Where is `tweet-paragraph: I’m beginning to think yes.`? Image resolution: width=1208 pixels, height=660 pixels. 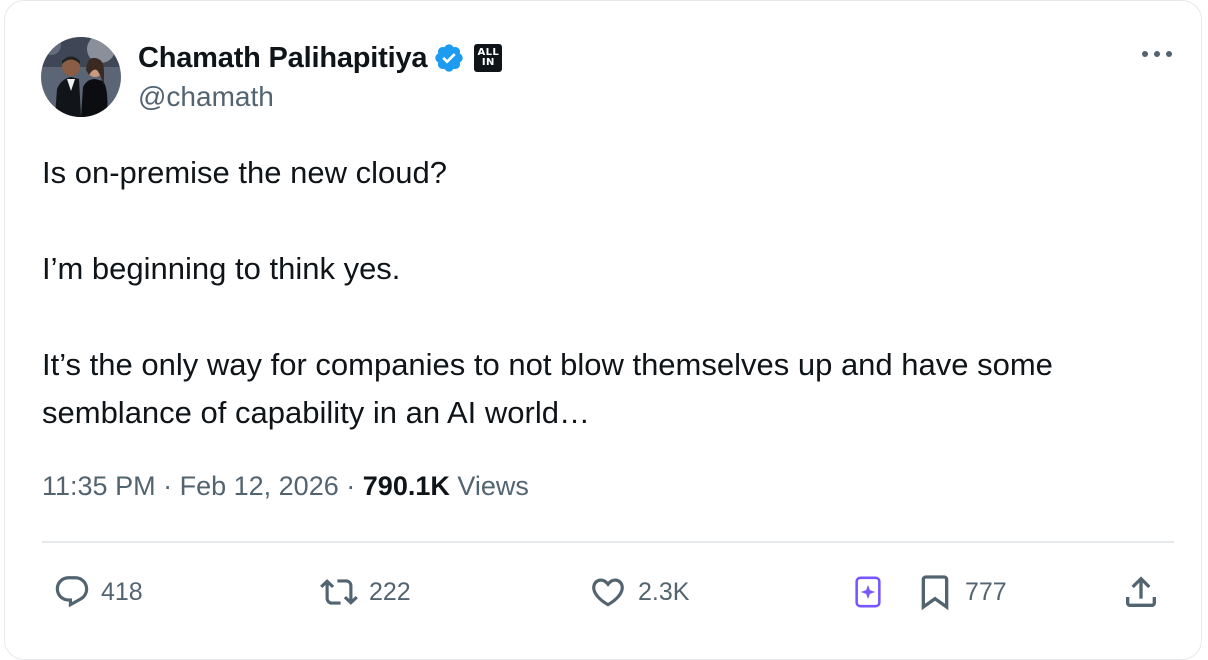
tweet-paragraph: I’m beginning to think yes. is located at coordinates (221, 268).